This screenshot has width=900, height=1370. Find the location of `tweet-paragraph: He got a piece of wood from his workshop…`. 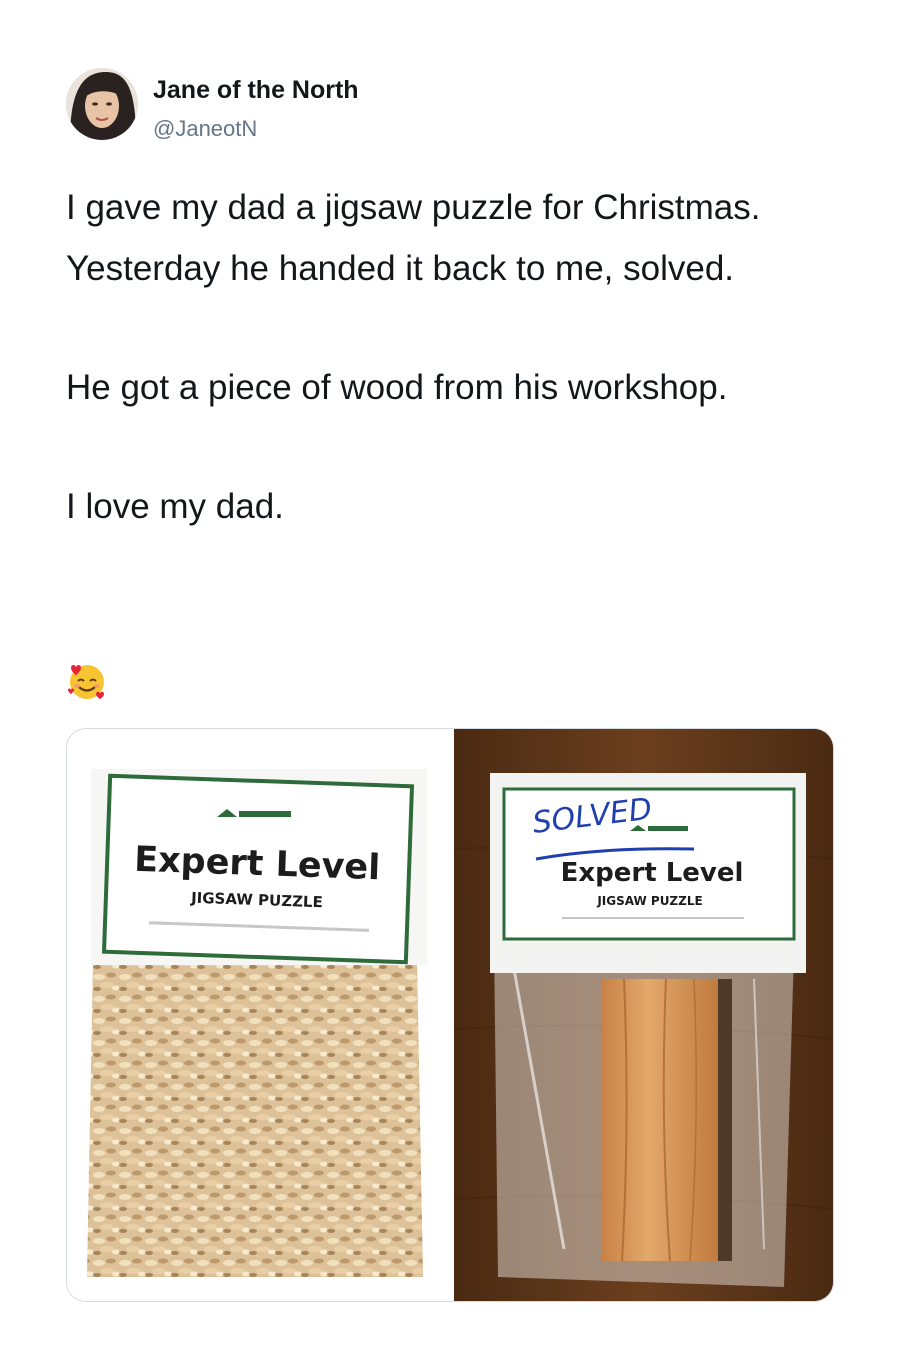

tweet-paragraph: He got a piece of wood from his workshop… is located at coordinates (397, 387).